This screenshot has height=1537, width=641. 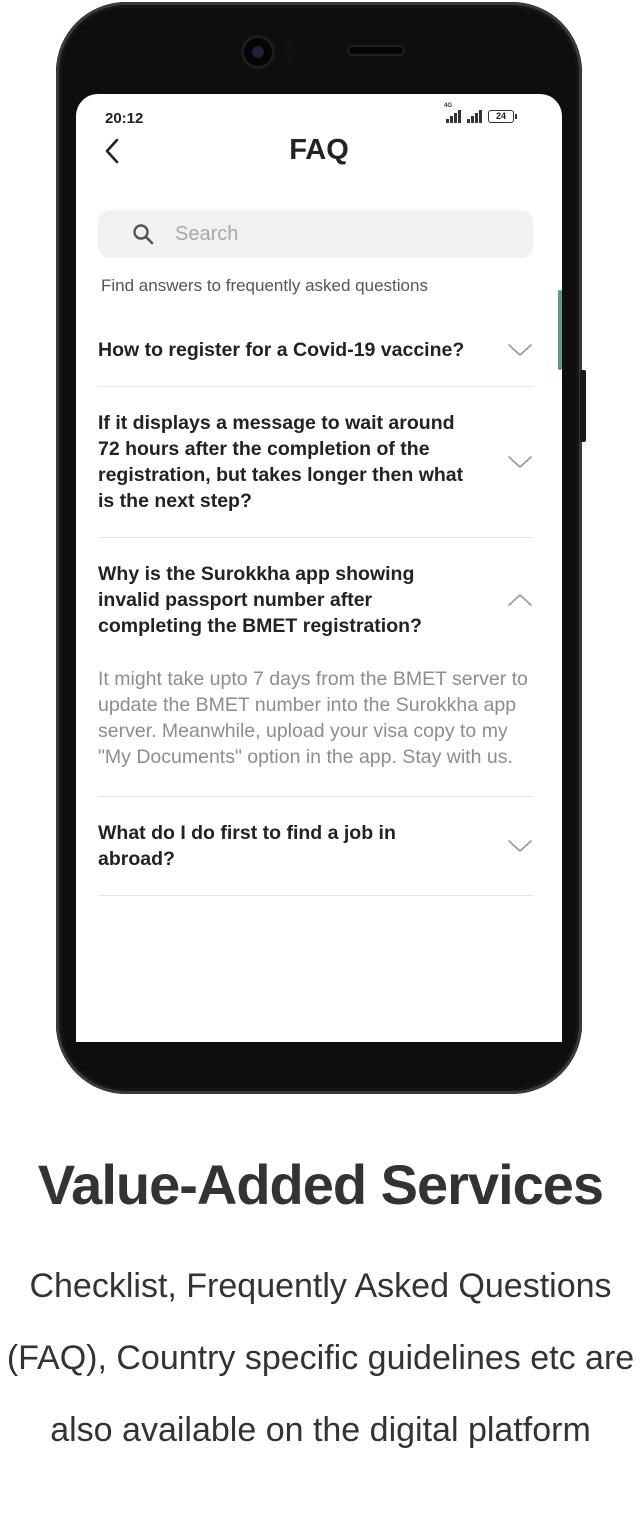 I want to click on page-title: FAQ, so click(x=319, y=150).